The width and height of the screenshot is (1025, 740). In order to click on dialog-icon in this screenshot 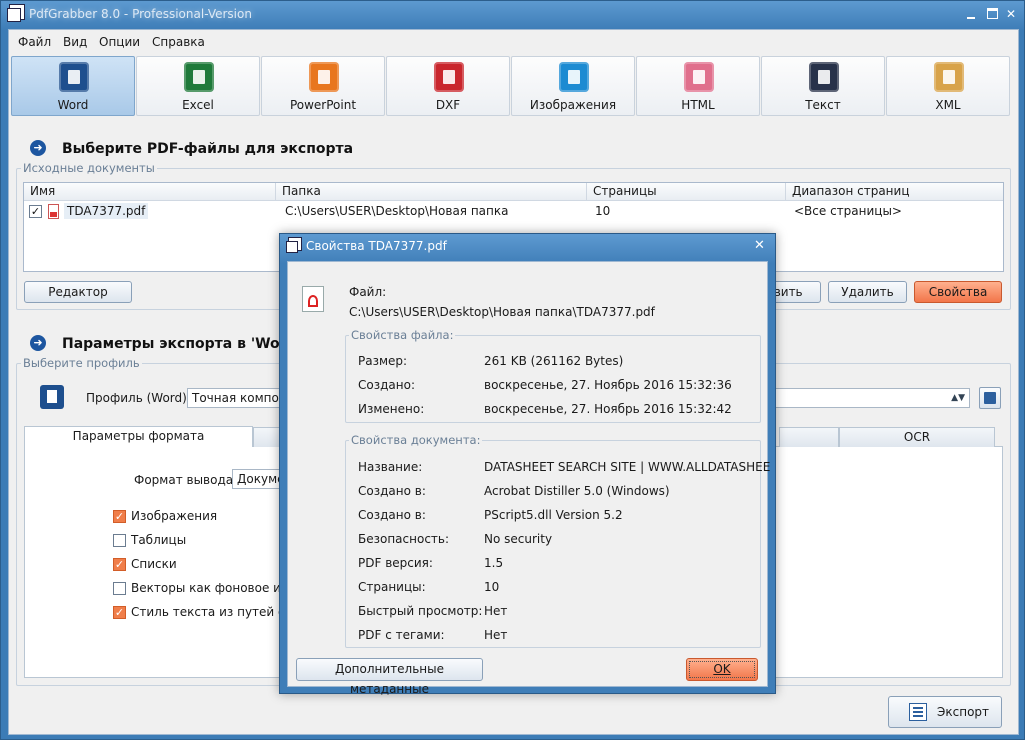, I will do `click(292, 247)`.